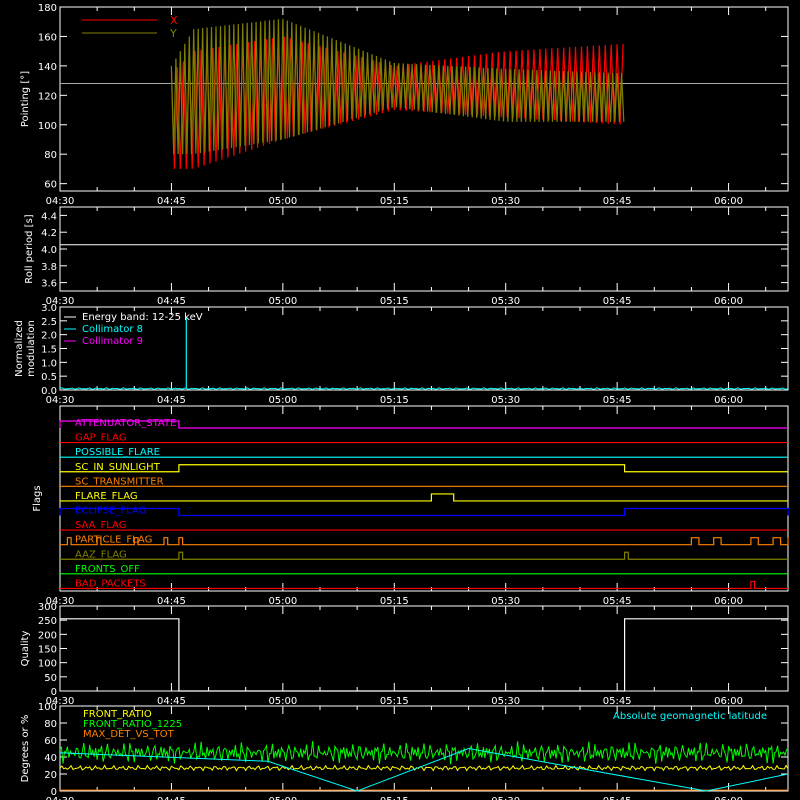 Image resolution: width=800 pixels, height=800 pixels. What do you see at coordinates (31, 348) in the screenshot?
I see `y-axis-label: modulation` at bounding box center [31, 348].